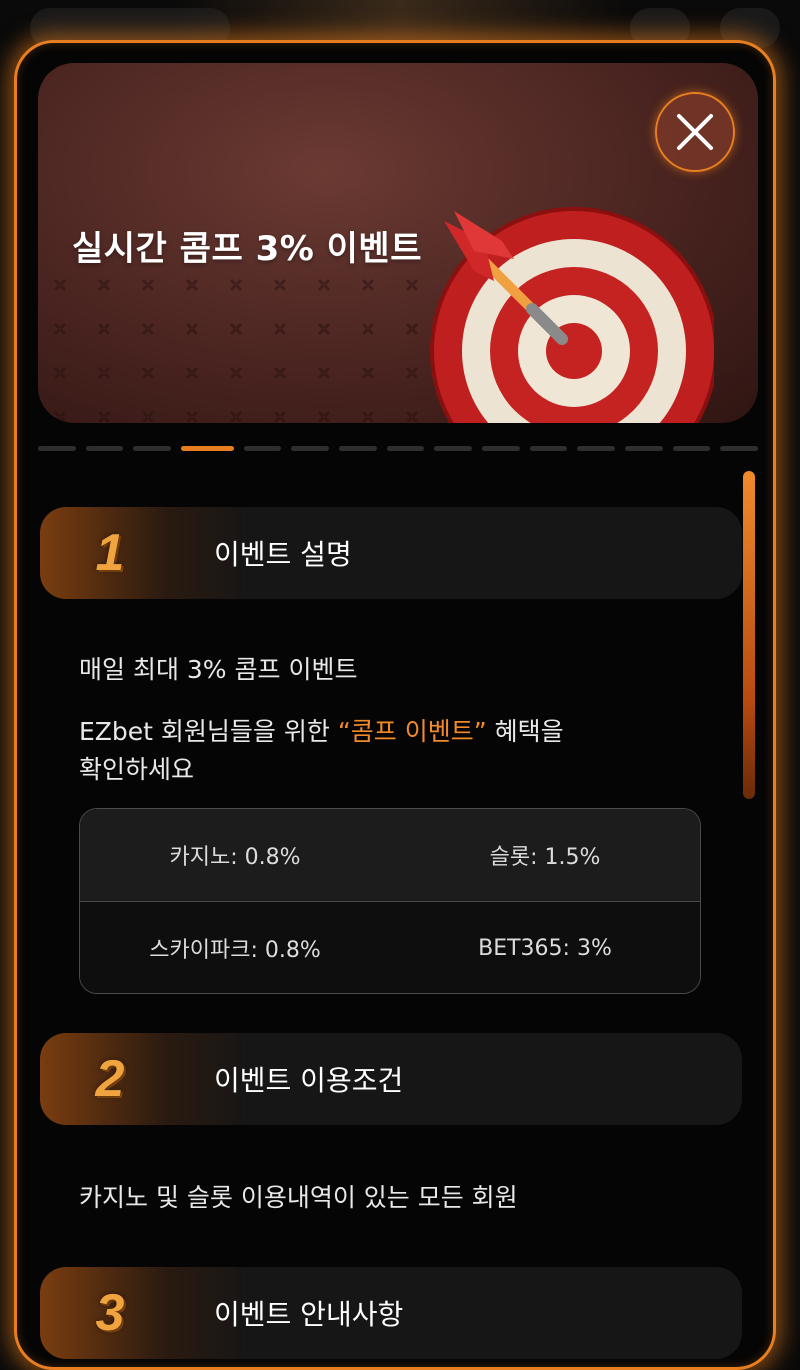 The image size is (800, 1370). Describe the element at coordinates (749, 635) in the screenshot. I see `scrollbar-thumb` at that location.